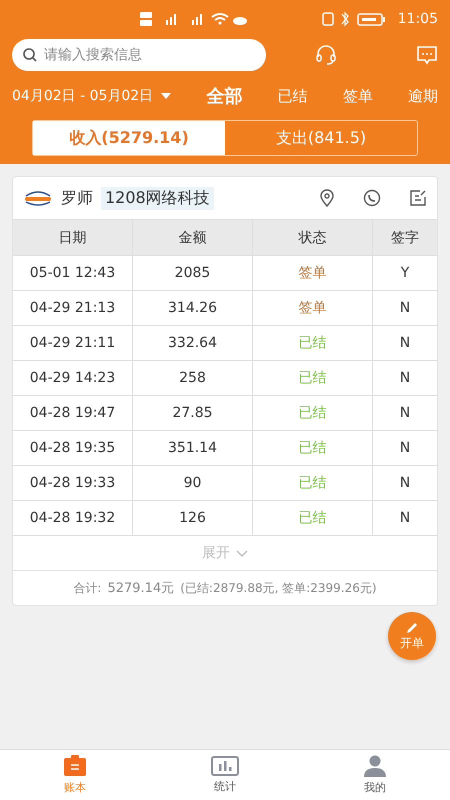 This screenshot has height=800, width=450. What do you see at coordinates (38, 198) in the screenshot?
I see `company-logo` at bounding box center [38, 198].